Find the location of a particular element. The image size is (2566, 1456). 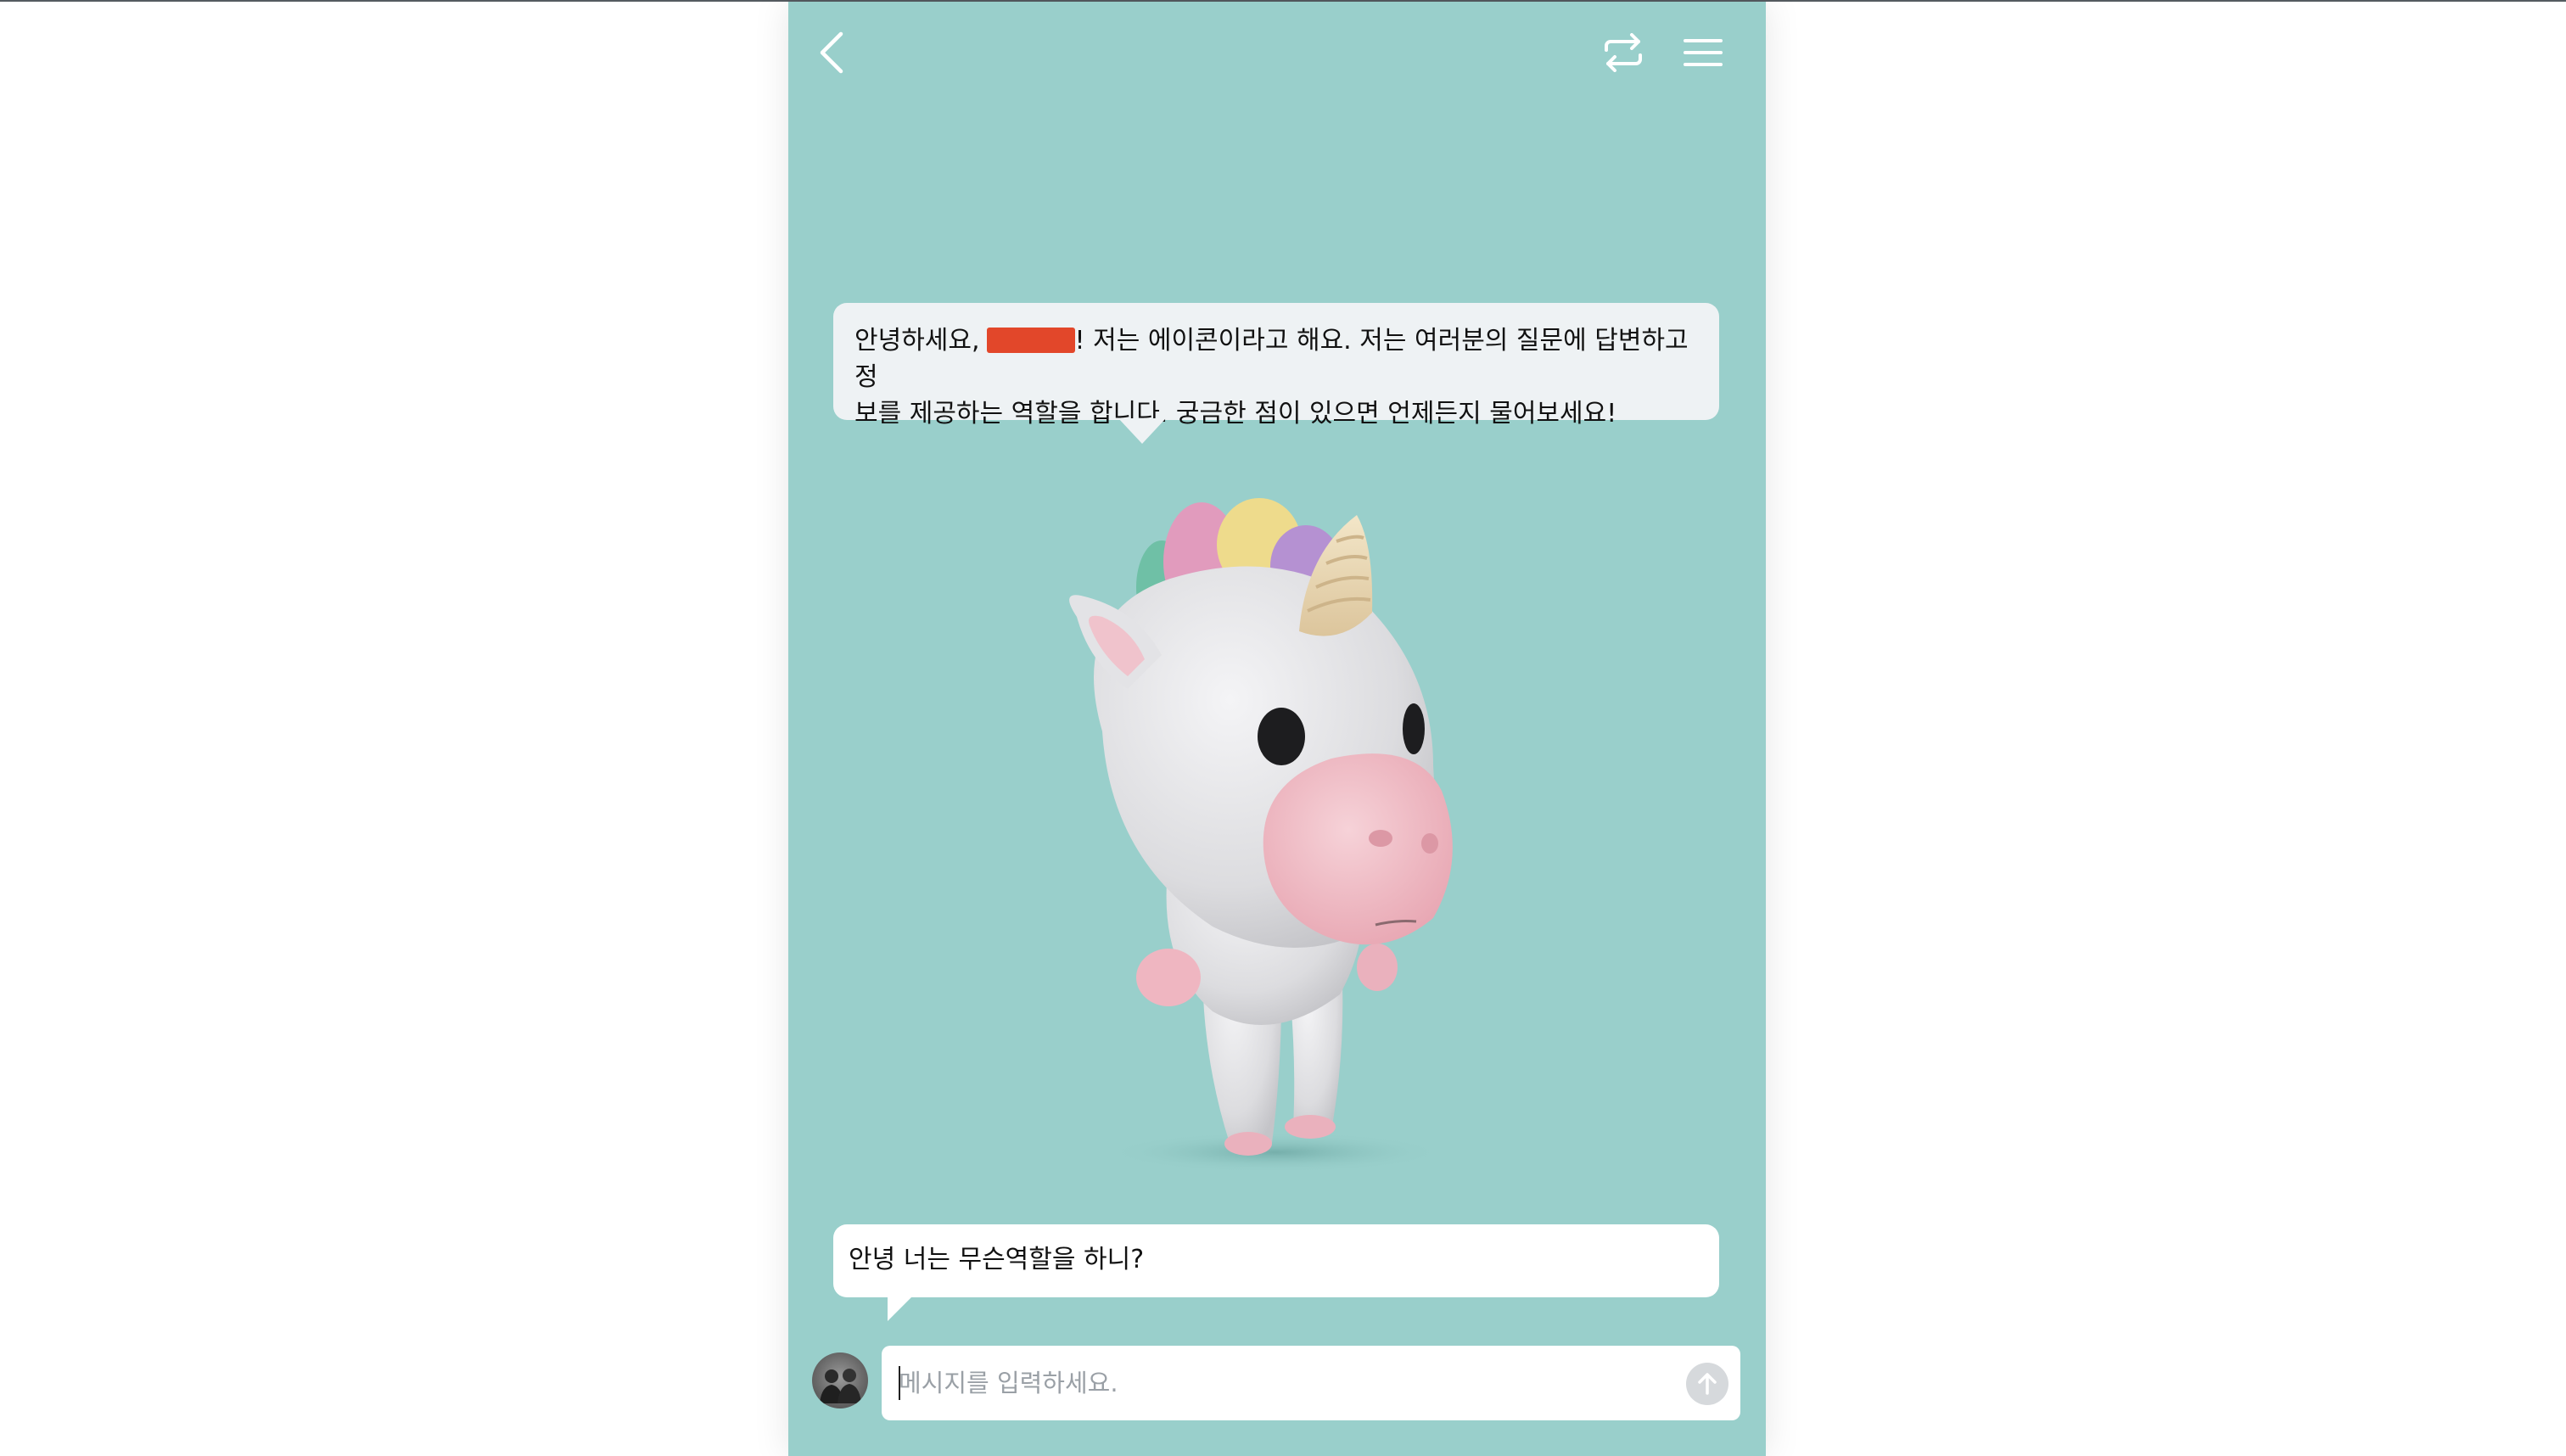

arrow-up-icon is located at coordinates (1707, 1384).